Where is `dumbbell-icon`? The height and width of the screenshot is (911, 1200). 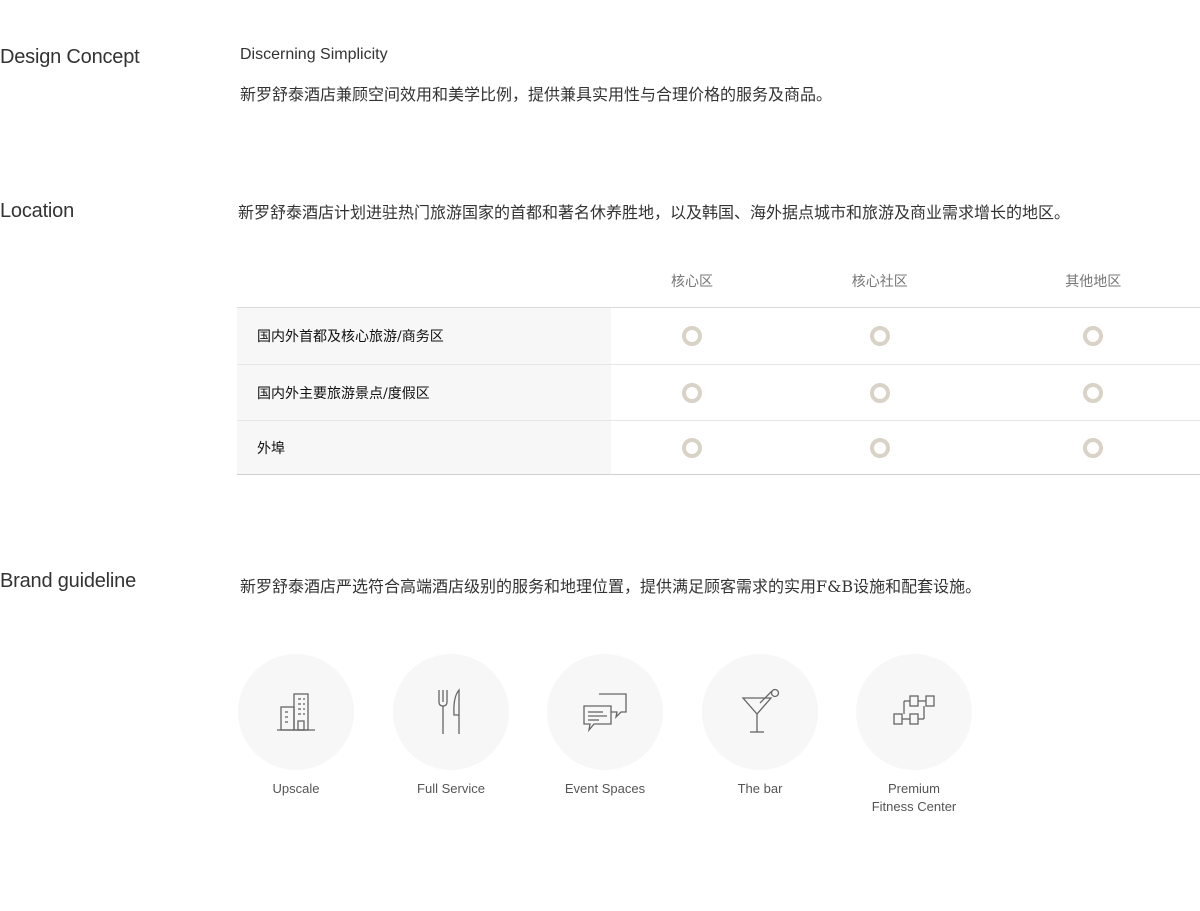
dumbbell-icon is located at coordinates (914, 710).